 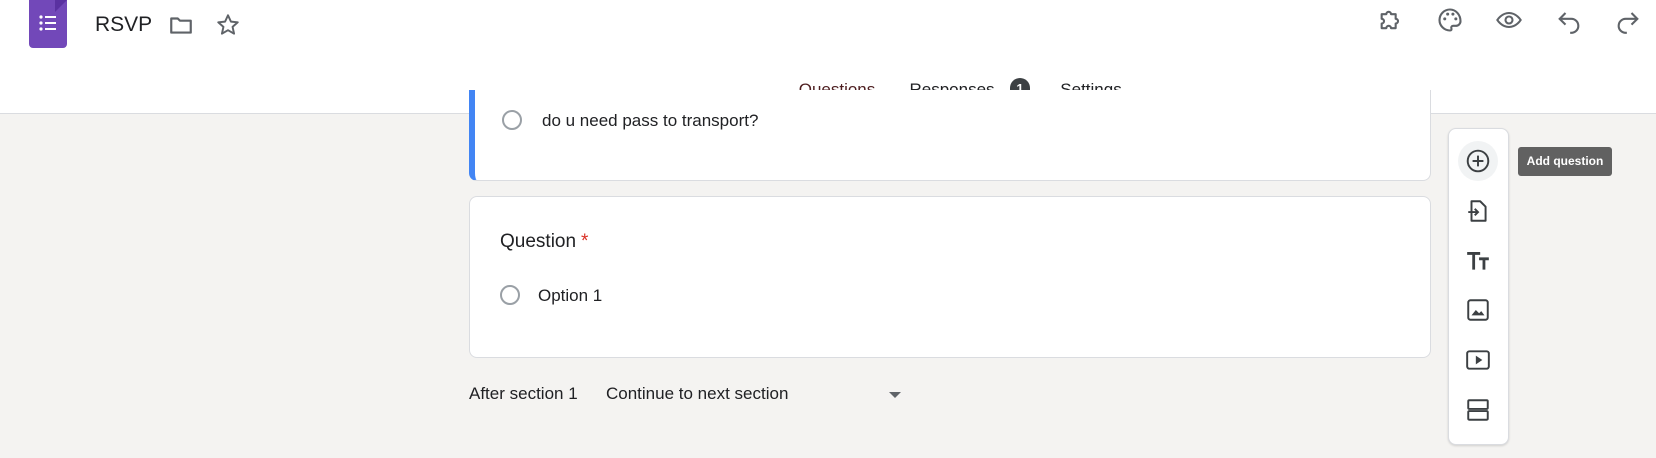 I want to click on question-title: Question *, so click(x=544, y=242).